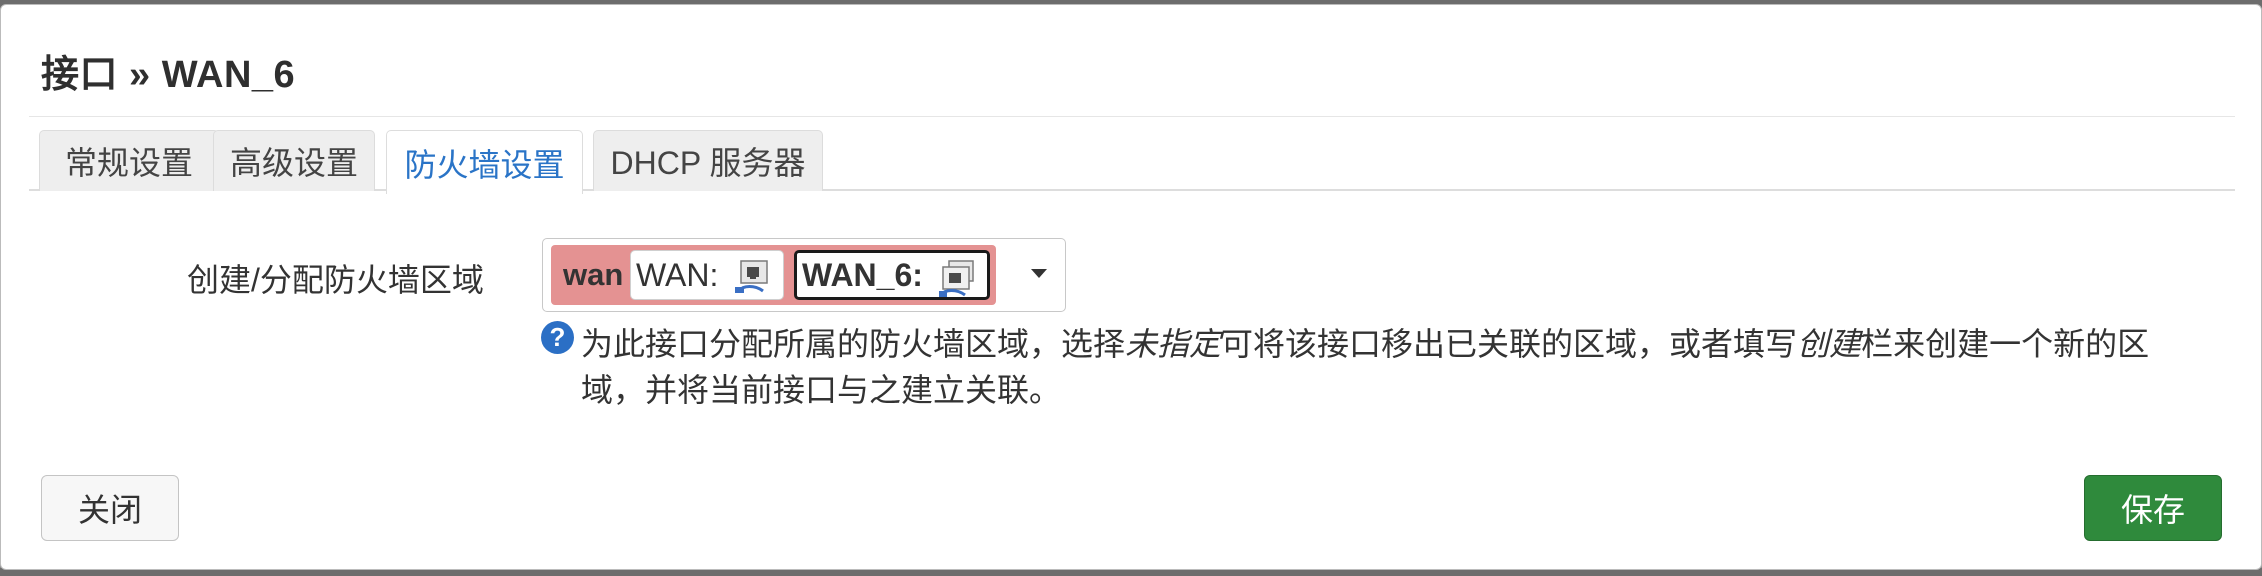 The height and width of the screenshot is (576, 2262). Describe the element at coordinates (1132, 161) in the screenshot. I see `tab-bar: 常规设置 高级设置 防火墙设置 DHCP 服务器` at that location.